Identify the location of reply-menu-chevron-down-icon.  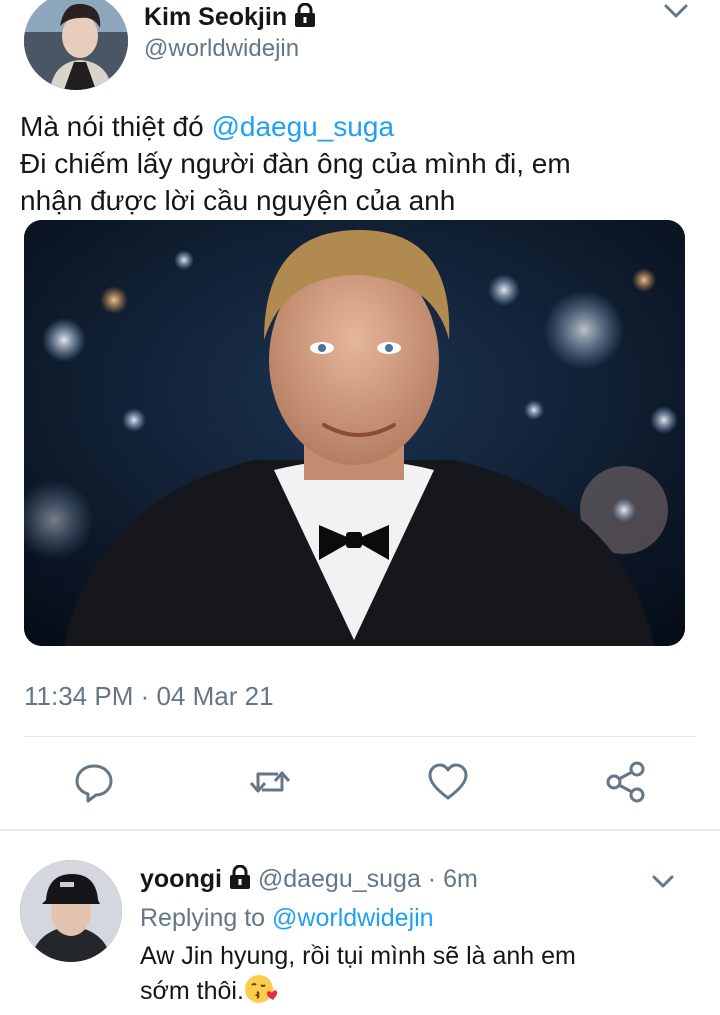
(663, 882).